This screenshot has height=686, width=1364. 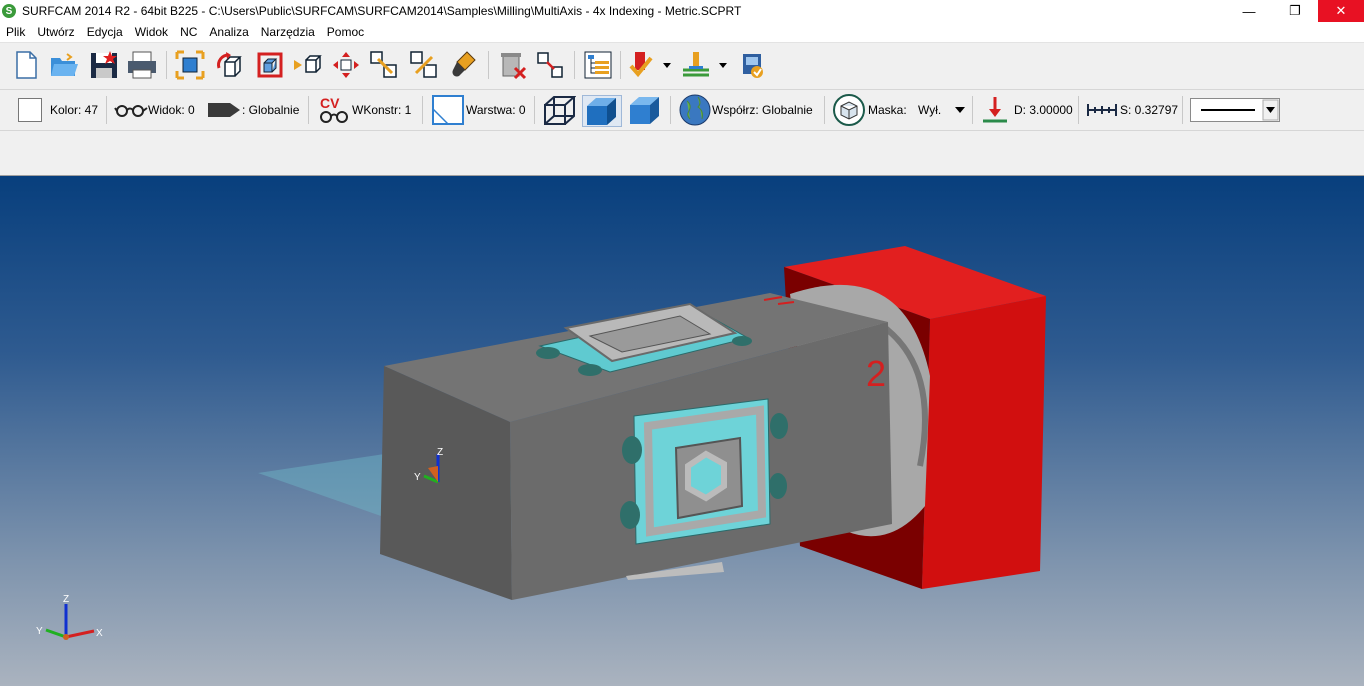 I want to click on open-folder-icon, so click(x=64, y=65).